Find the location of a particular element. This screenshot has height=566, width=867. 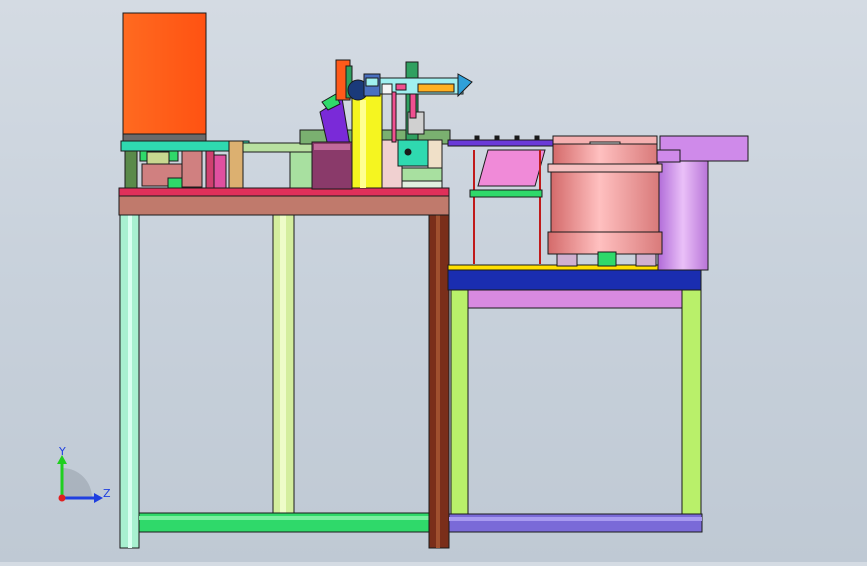

left-table-top is located at coordinates (284, 205).